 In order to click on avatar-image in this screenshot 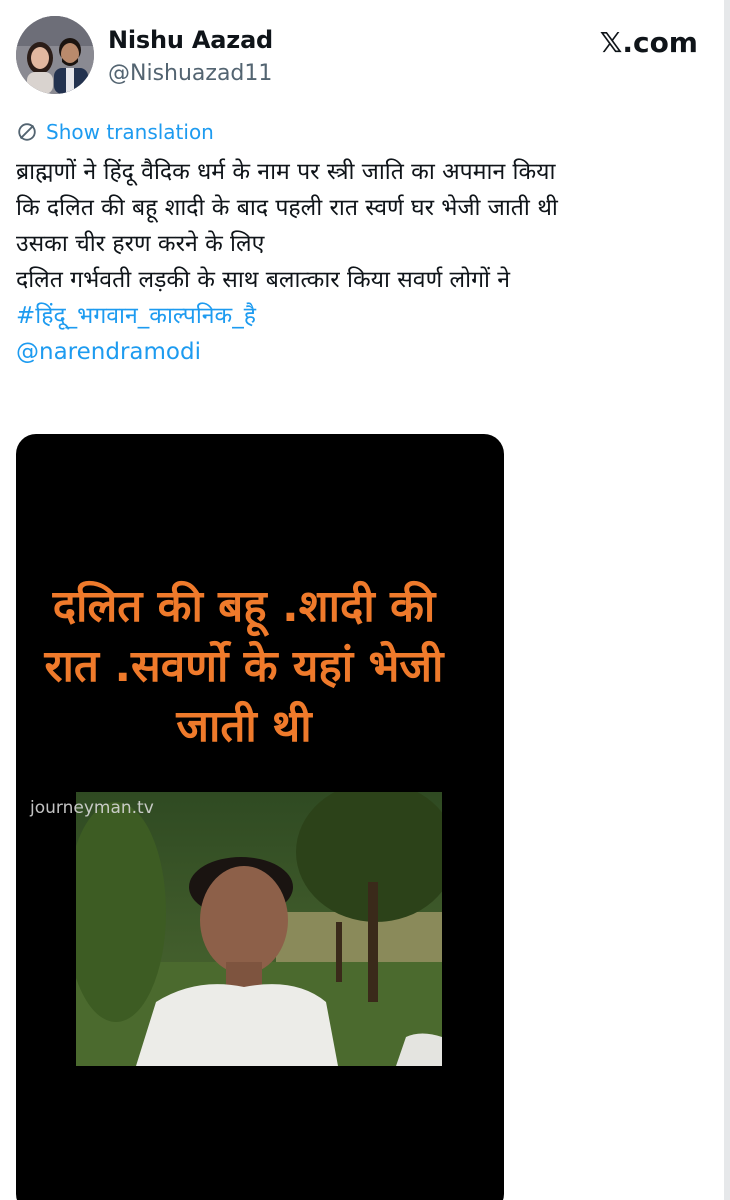, I will do `click(55, 55)`.